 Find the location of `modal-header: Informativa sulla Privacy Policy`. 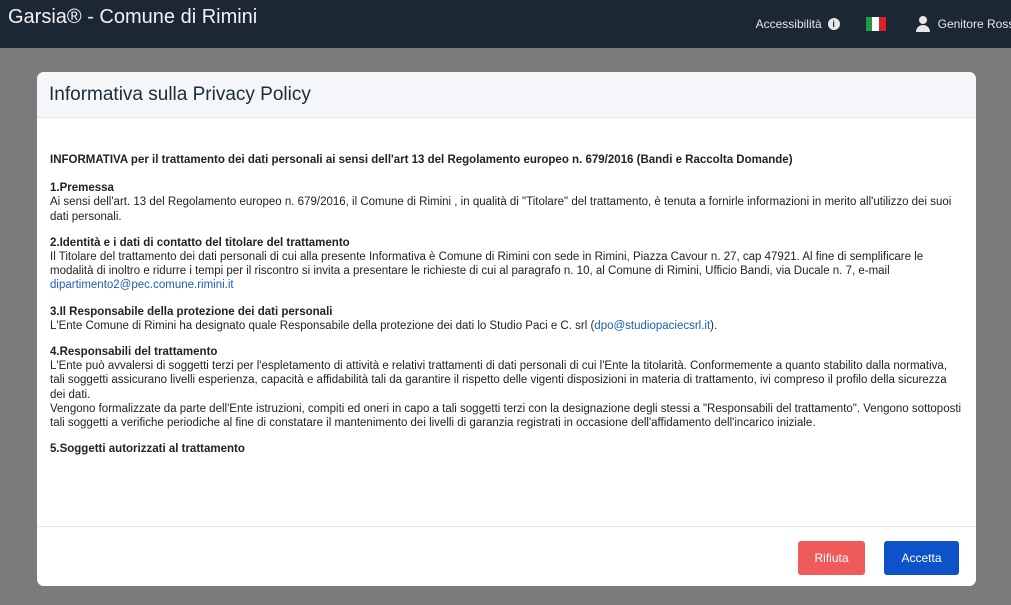

modal-header: Informativa sulla Privacy Policy is located at coordinates (506, 95).